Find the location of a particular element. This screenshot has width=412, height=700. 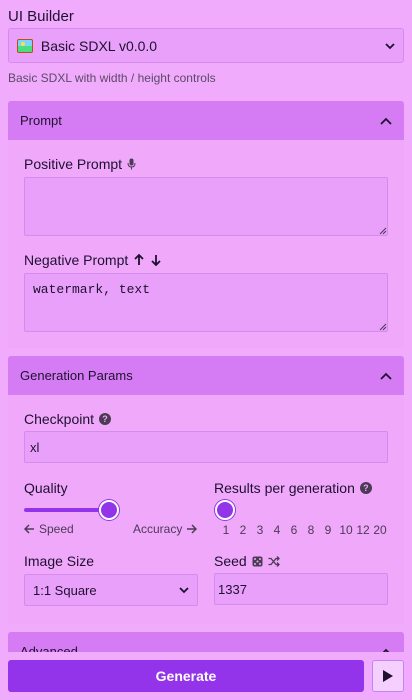

results-label: Results per generation ? is located at coordinates (293, 488).